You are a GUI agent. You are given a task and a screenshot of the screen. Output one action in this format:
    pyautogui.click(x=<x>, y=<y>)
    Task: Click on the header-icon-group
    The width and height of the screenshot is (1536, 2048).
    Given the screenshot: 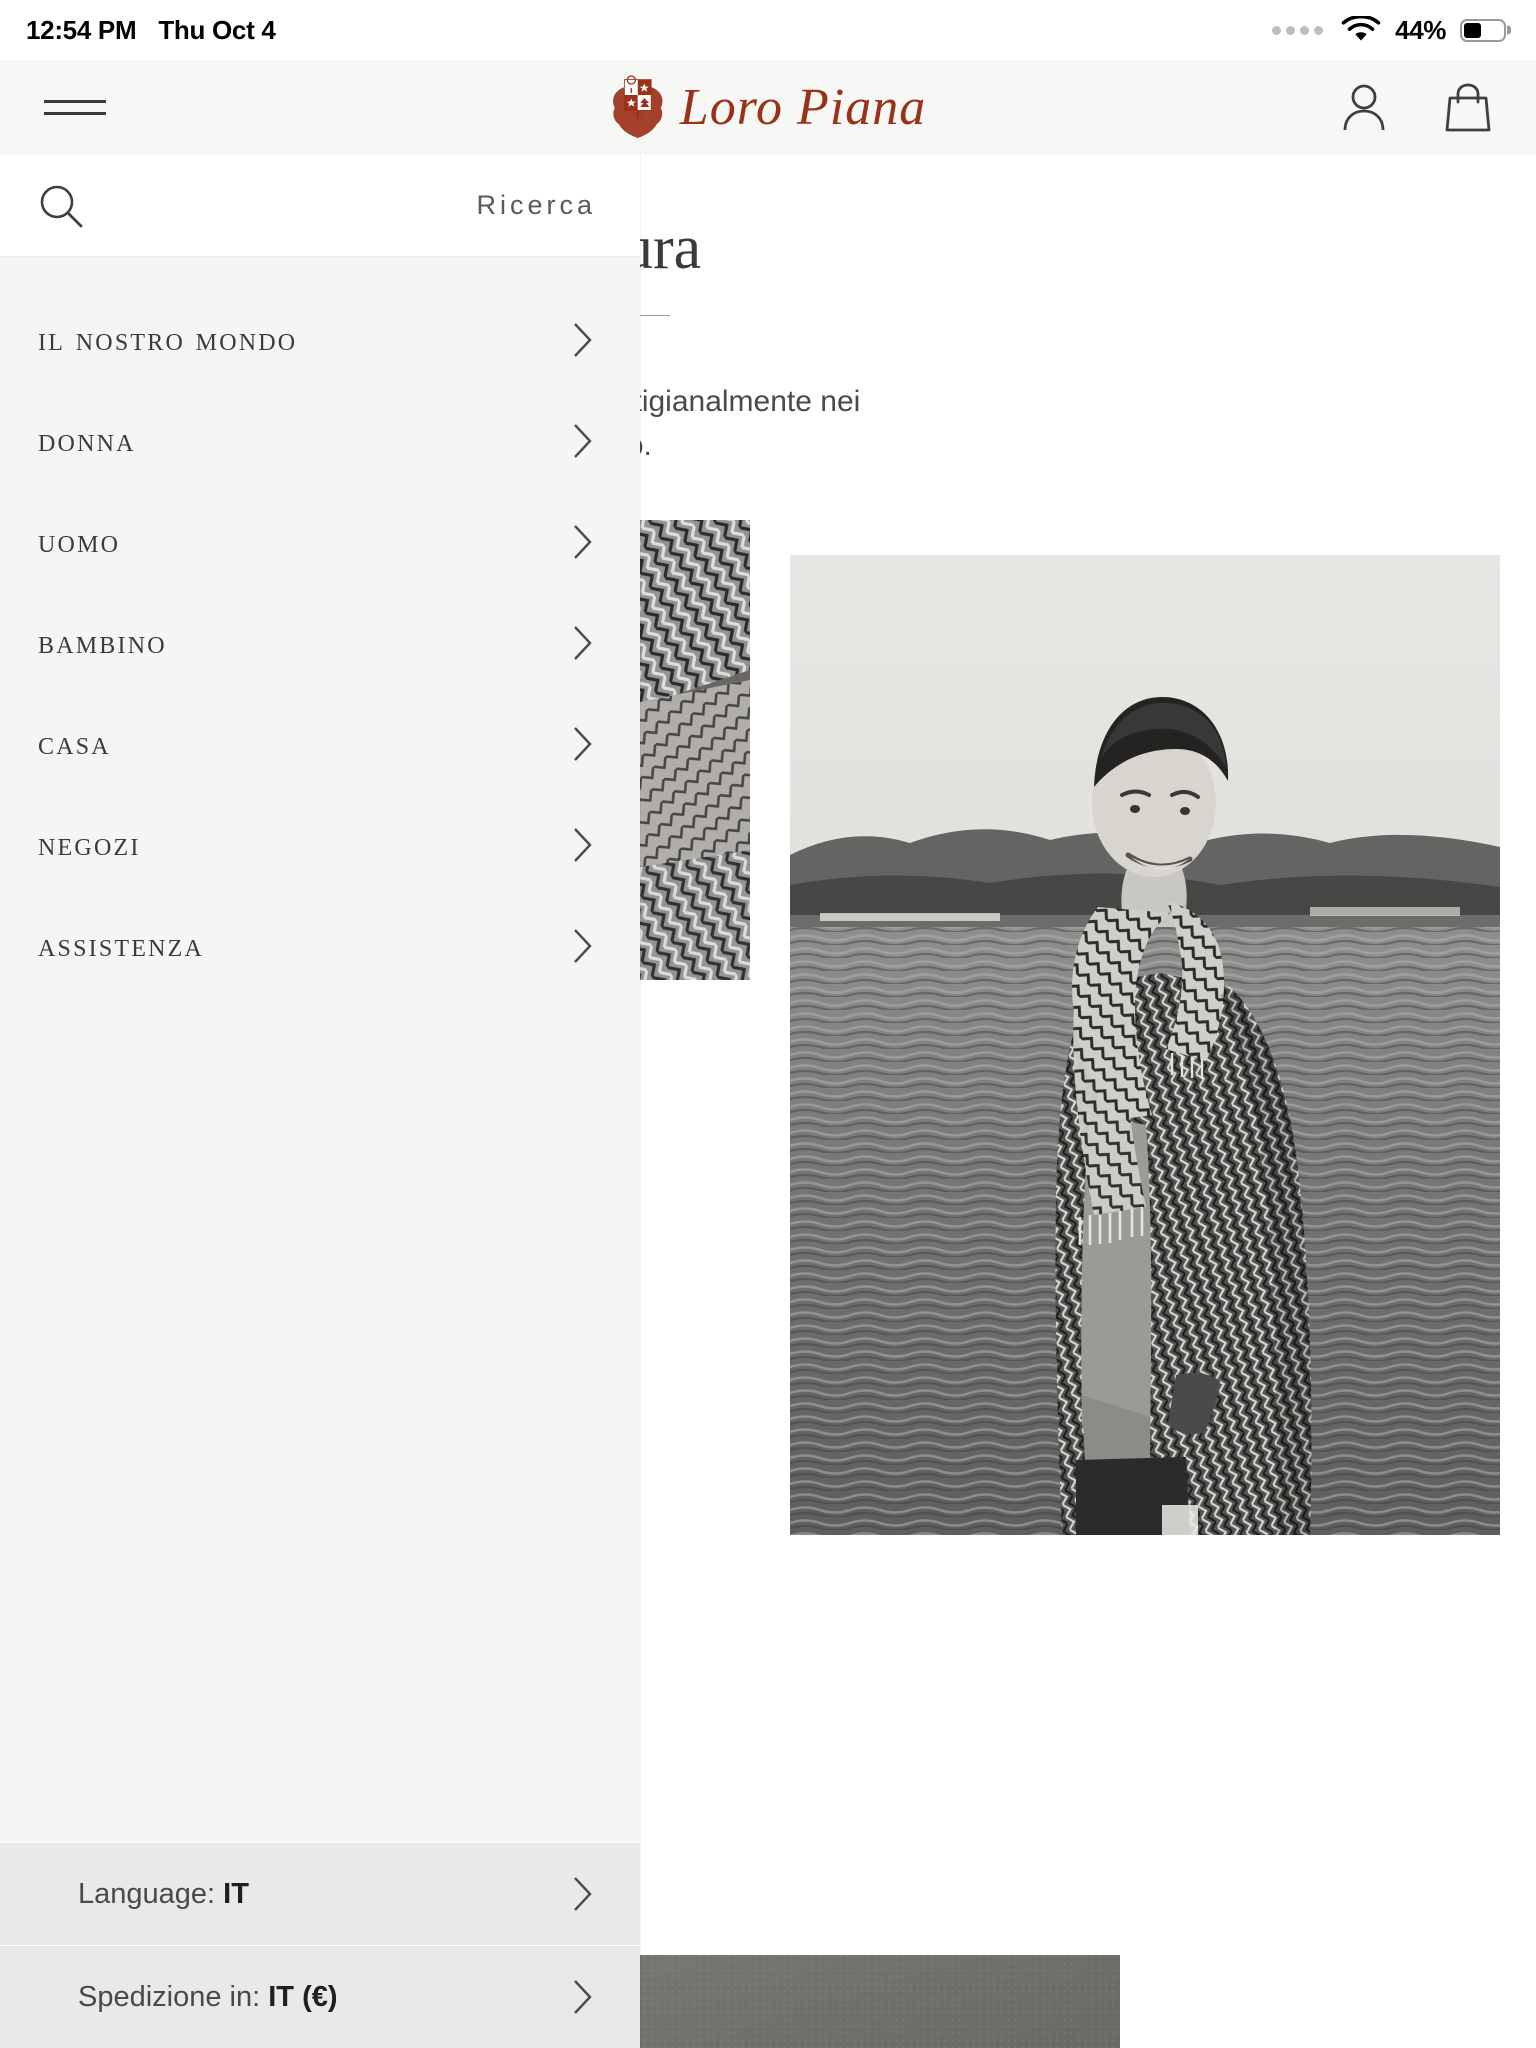 What is the action you would take?
    pyautogui.click(x=1416, y=108)
    